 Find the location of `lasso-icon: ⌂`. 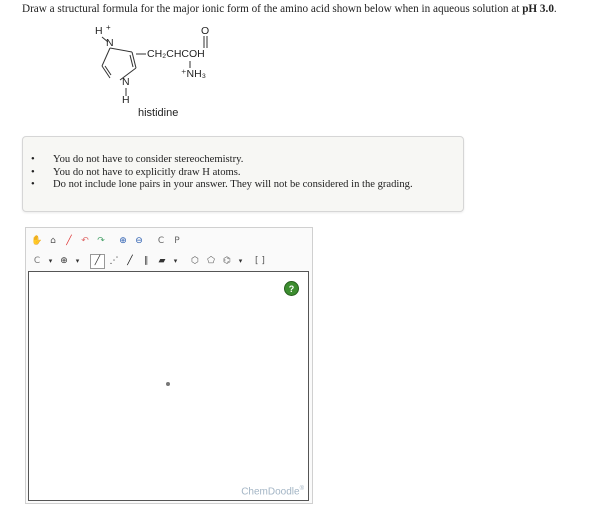

lasso-icon: ⌂ is located at coordinates (53, 241).